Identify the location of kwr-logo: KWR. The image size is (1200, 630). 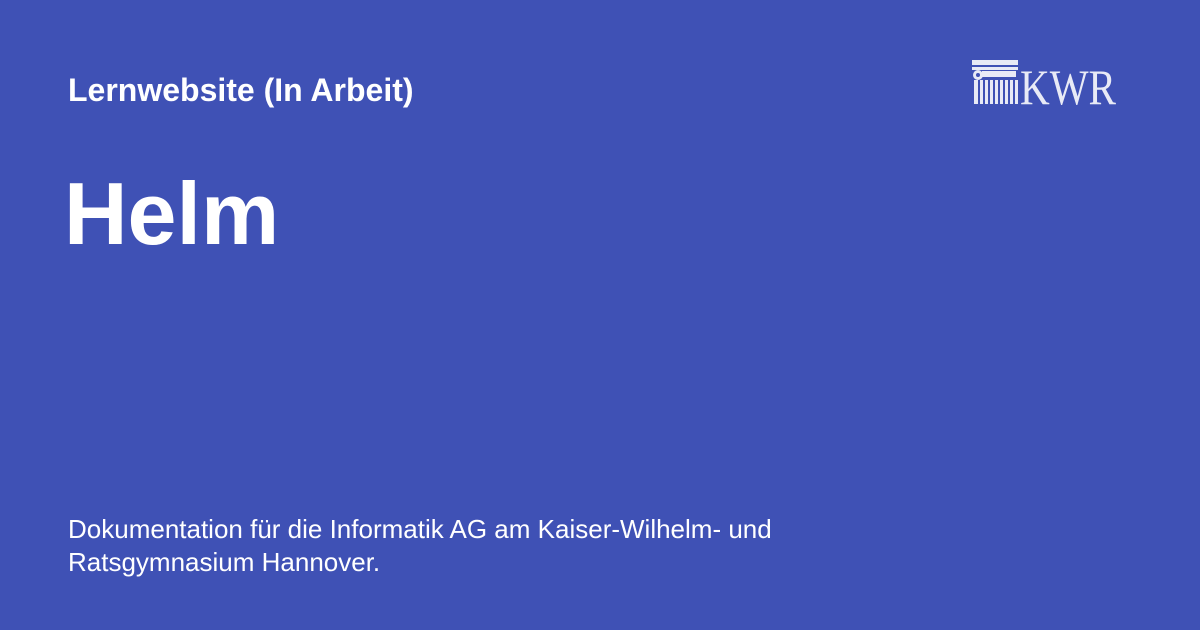
(1044, 83).